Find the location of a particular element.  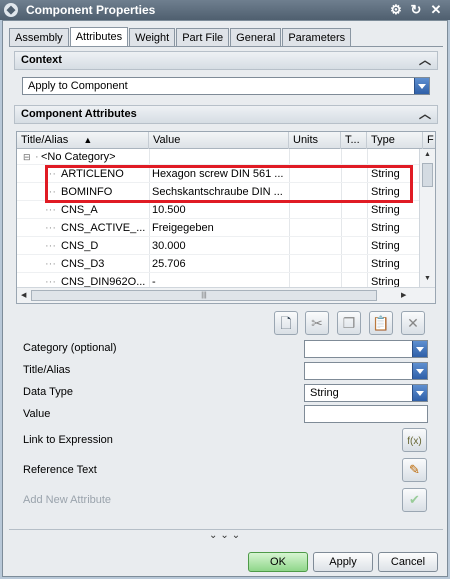

row-title: CNS_D is located at coordinates (80, 246).